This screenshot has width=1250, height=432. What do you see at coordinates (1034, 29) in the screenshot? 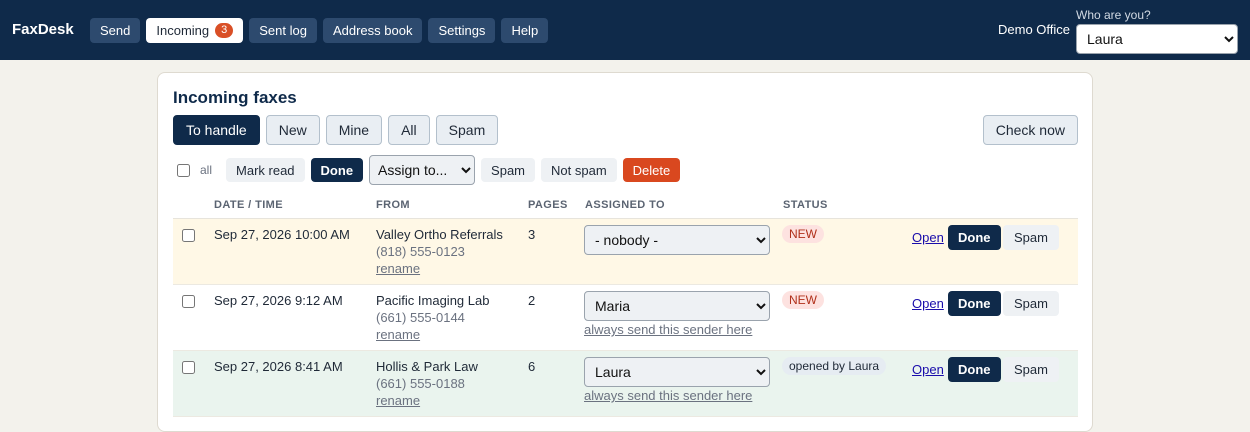
I see `office-name: Demo Office` at bounding box center [1034, 29].